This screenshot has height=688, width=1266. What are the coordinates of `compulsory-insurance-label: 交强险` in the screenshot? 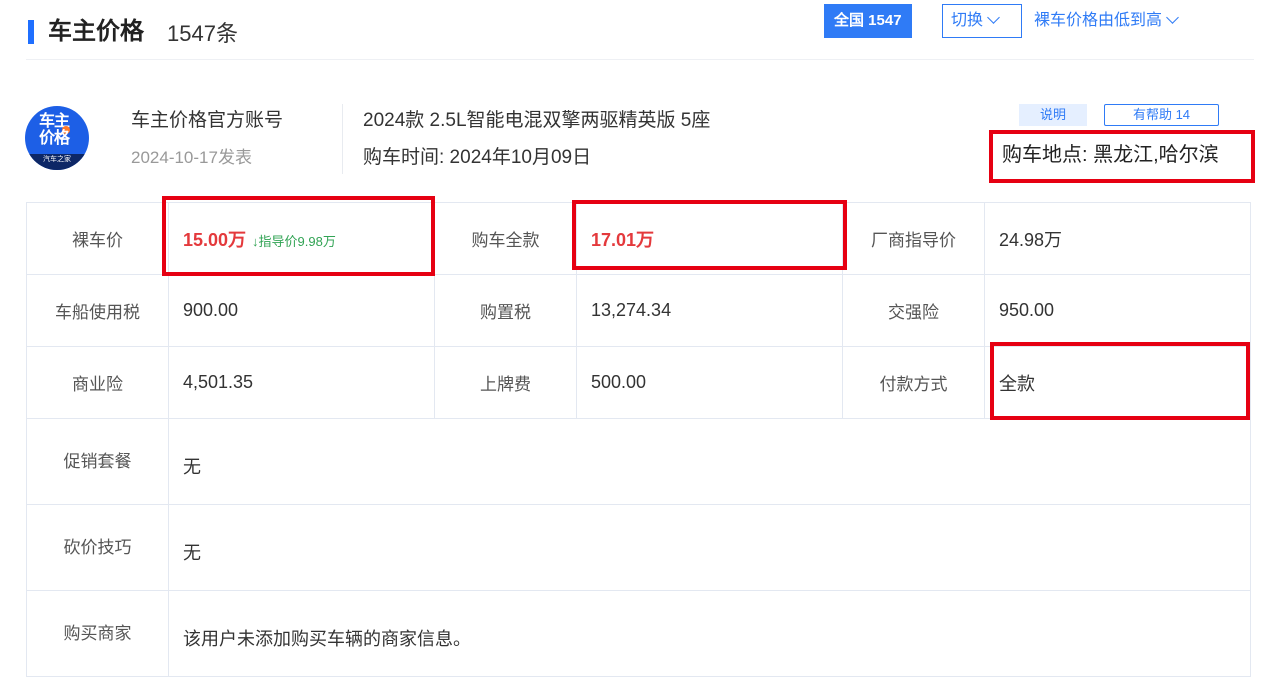 It's located at (913, 310).